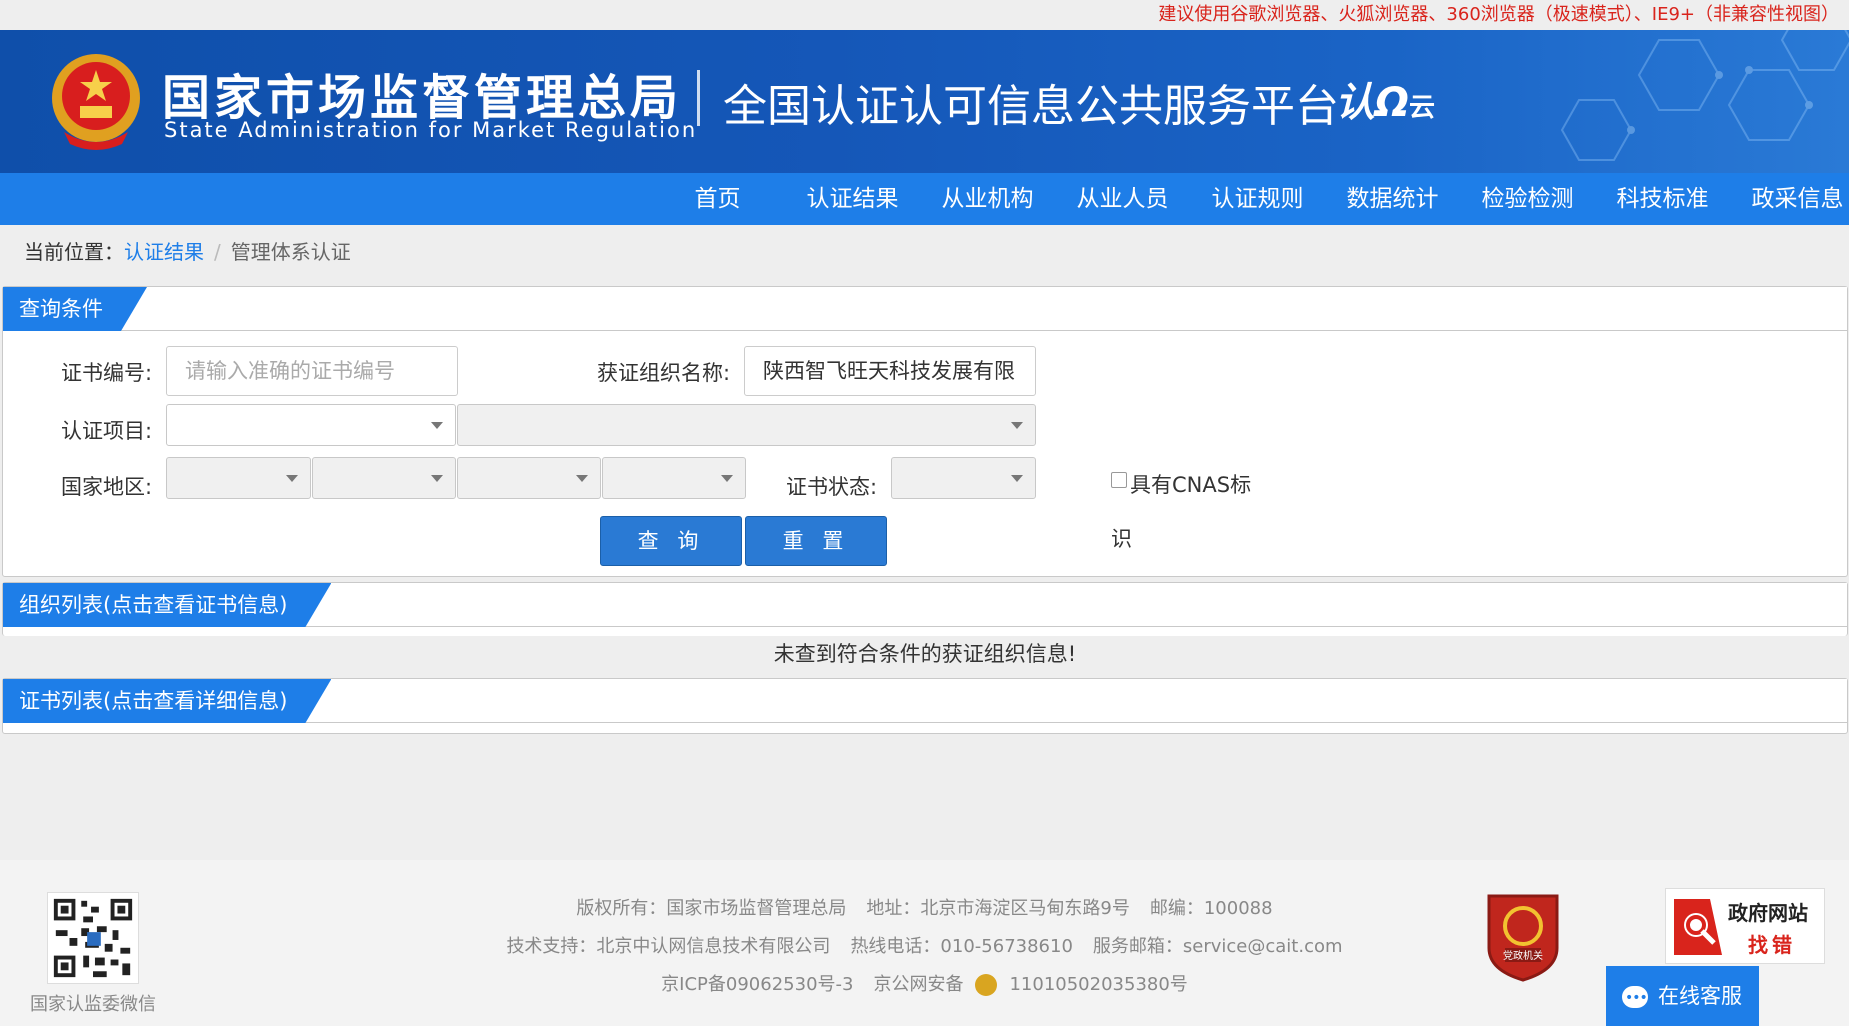 This screenshot has height=1026, width=1849. I want to click on org-list-panel: 组织列表(点击查看证书信息), so click(925, 609).